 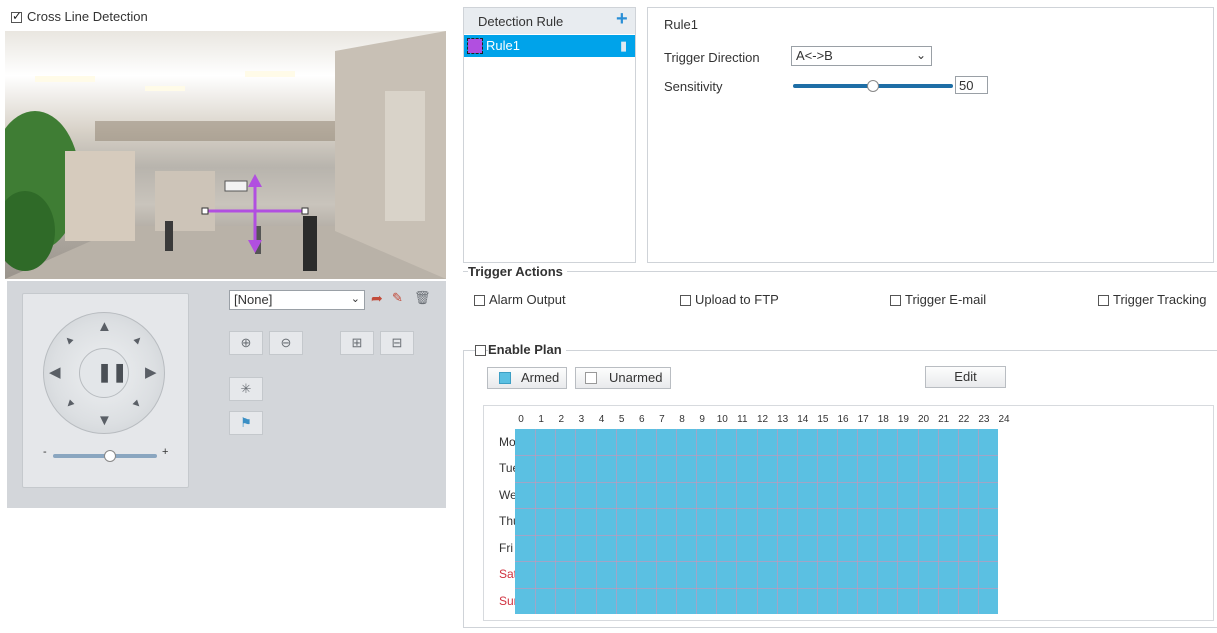 What do you see at coordinates (527, 299) in the screenshot?
I see `alarm-output-label: Alarm Output` at bounding box center [527, 299].